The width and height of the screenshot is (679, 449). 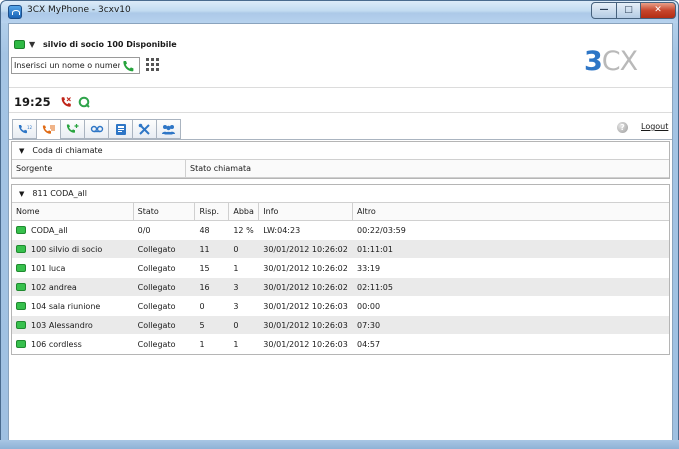 What do you see at coordinates (654, 126) in the screenshot?
I see `logout-link: Logout` at bounding box center [654, 126].